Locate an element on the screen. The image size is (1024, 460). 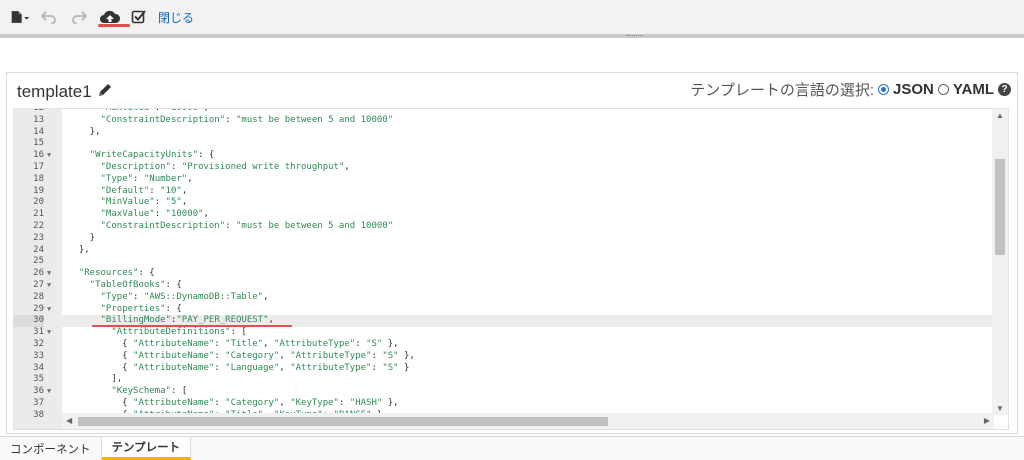
scroll-down-arrow-icon: ▼ is located at coordinates (1000, 408).